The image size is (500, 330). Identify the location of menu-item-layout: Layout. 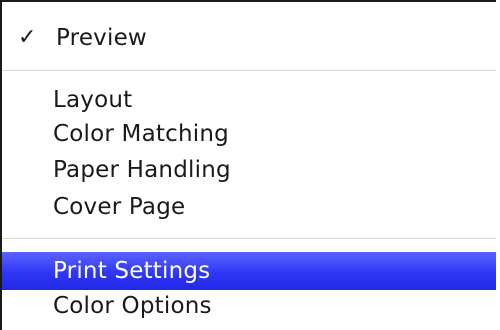
(249, 100).